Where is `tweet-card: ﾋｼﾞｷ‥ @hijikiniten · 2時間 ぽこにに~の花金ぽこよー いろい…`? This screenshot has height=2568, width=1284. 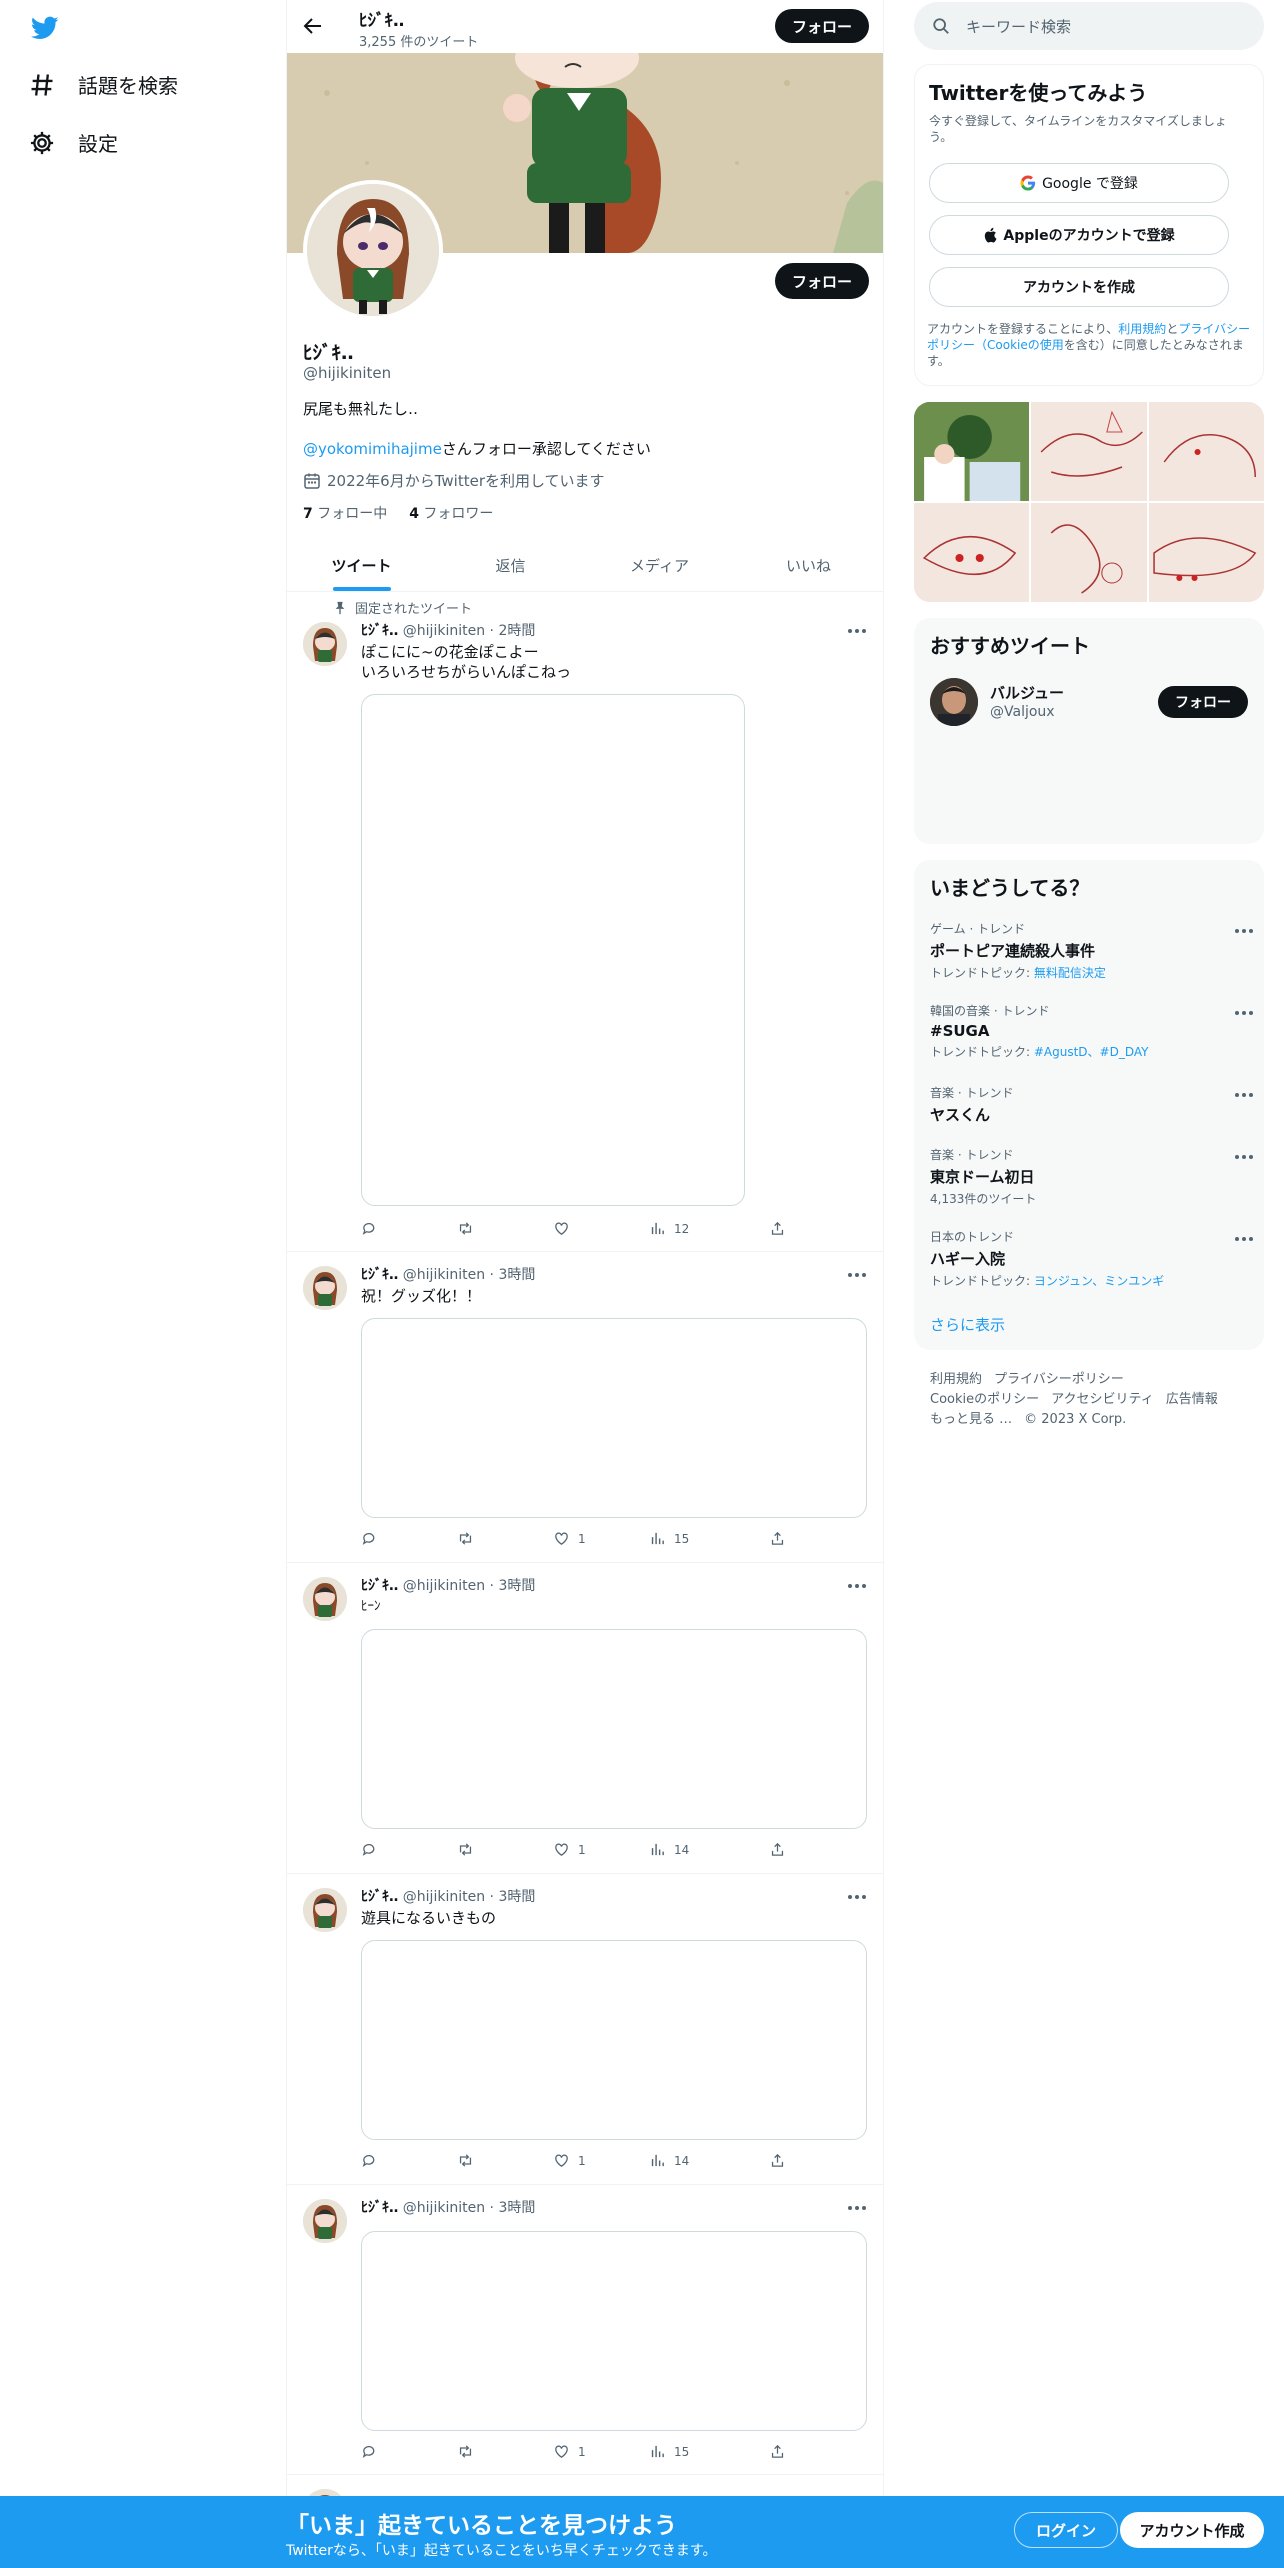
tweet-card: ﾋｼﾞｷ‥ @hijikiniten · 2時間 ぽこにに~の花金ぽこよー いろい… is located at coordinates (585, 922).